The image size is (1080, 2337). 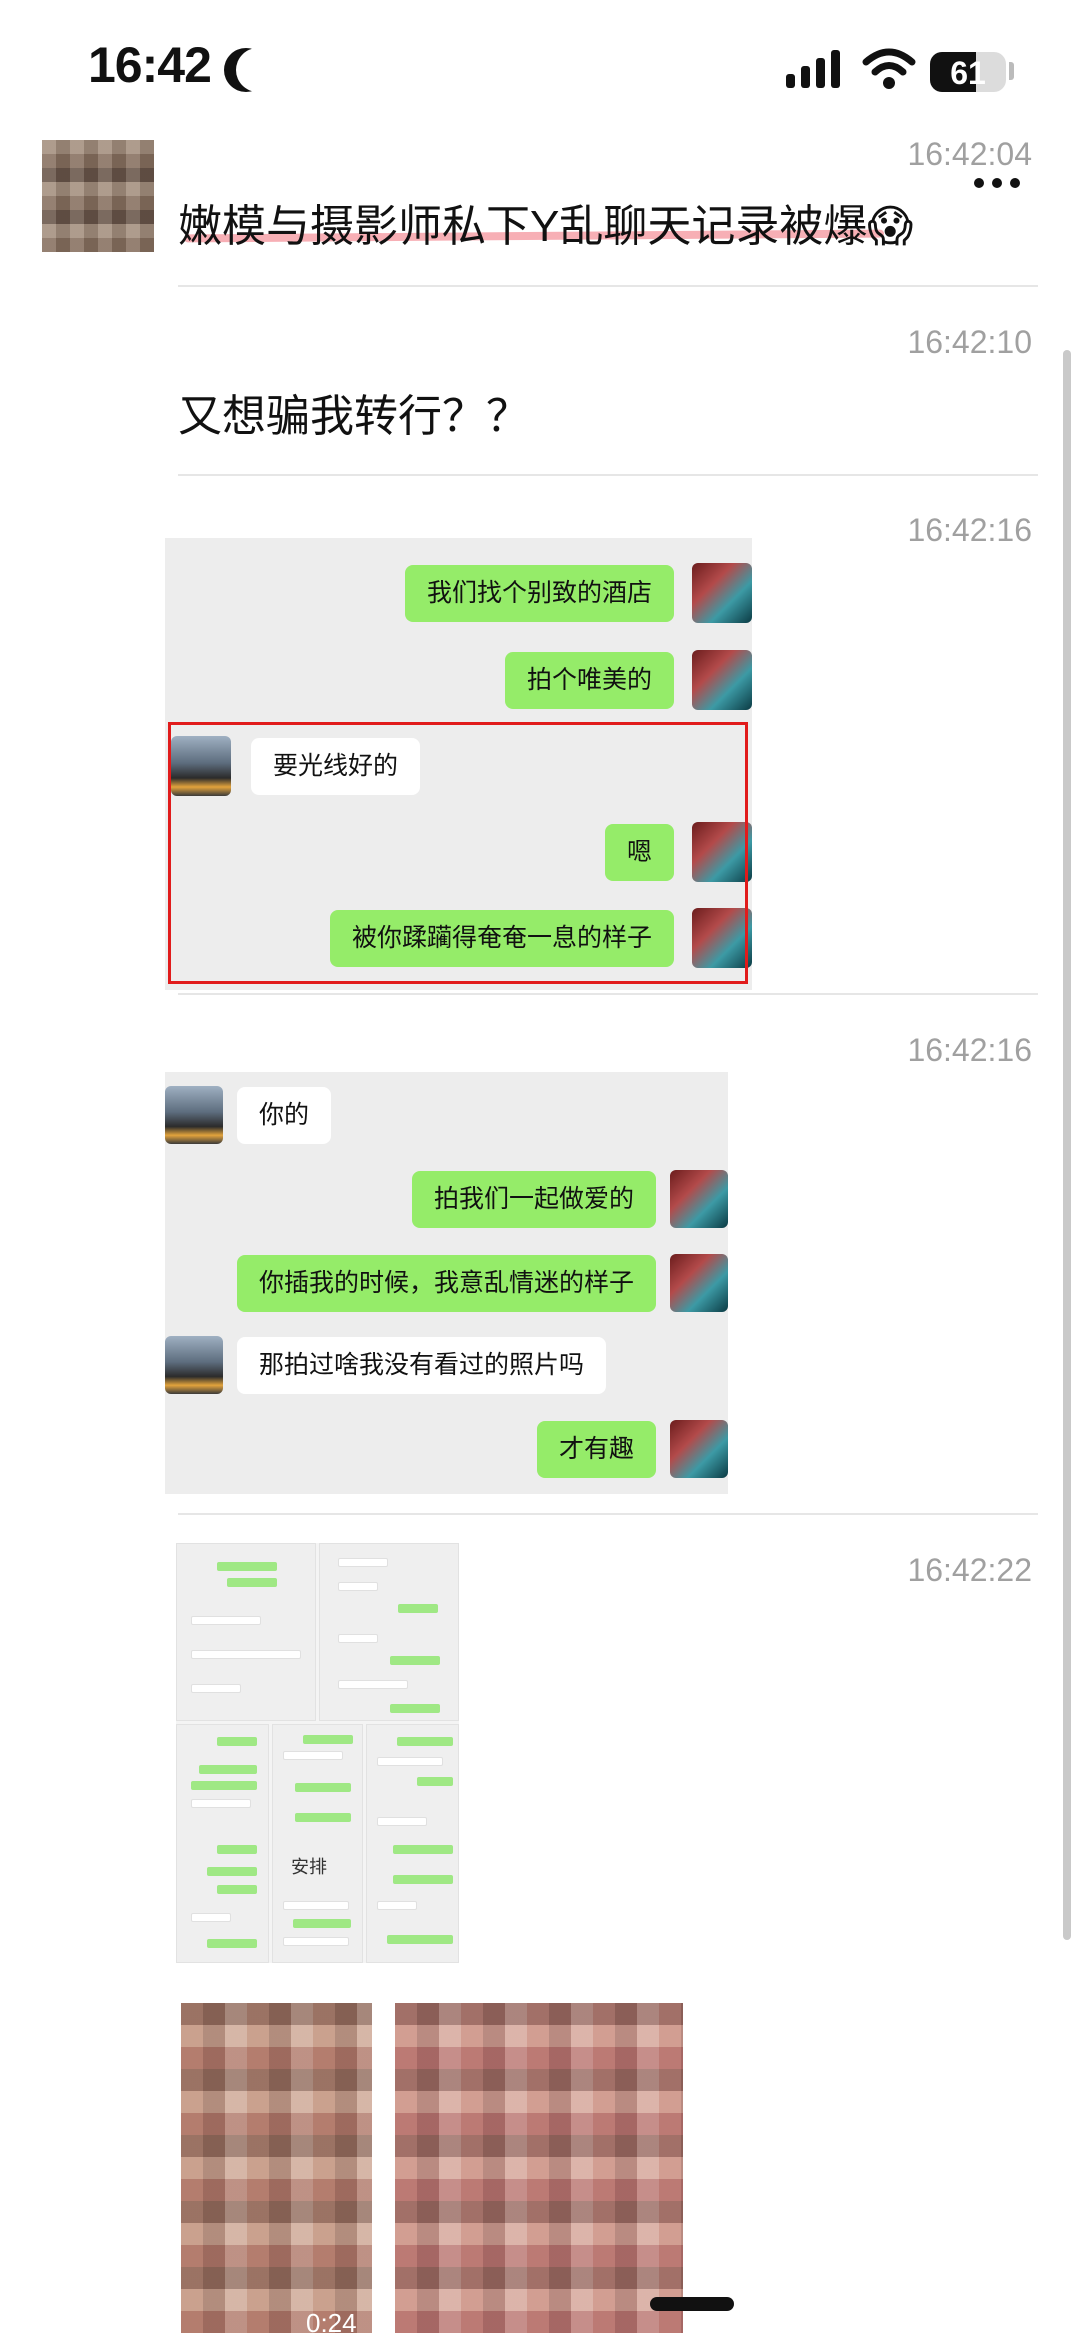 I want to click on battery-cap, so click(x=1011, y=71).